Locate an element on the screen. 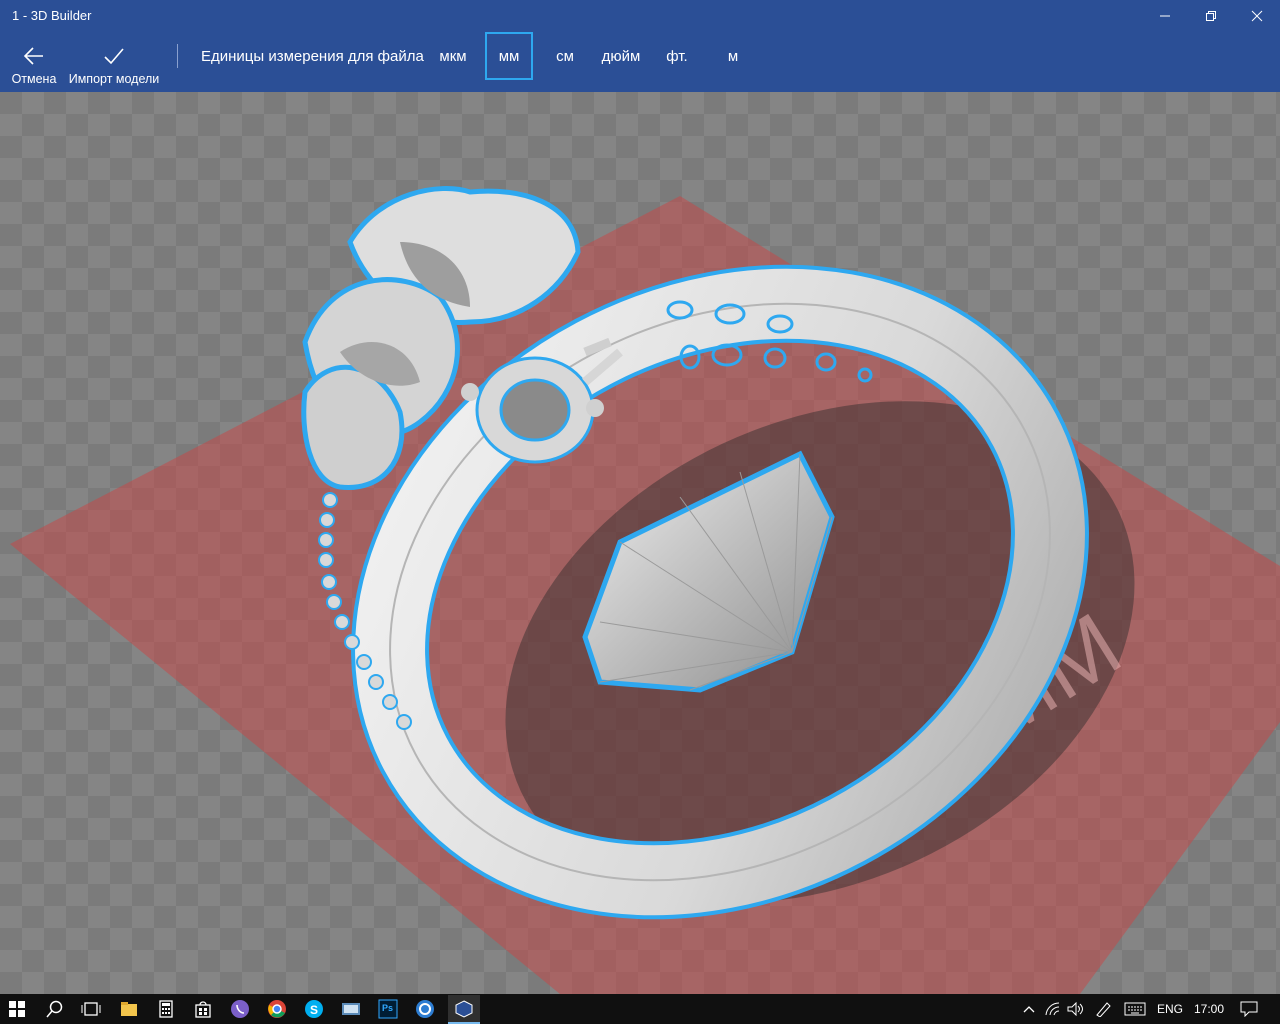  viber-button is located at coordinates (240, 1009).